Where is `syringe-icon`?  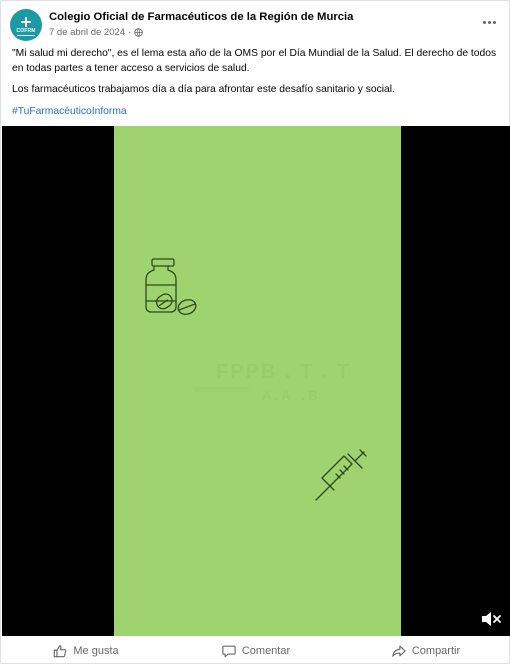
syringe-icon is located at coordinates (341, 475).